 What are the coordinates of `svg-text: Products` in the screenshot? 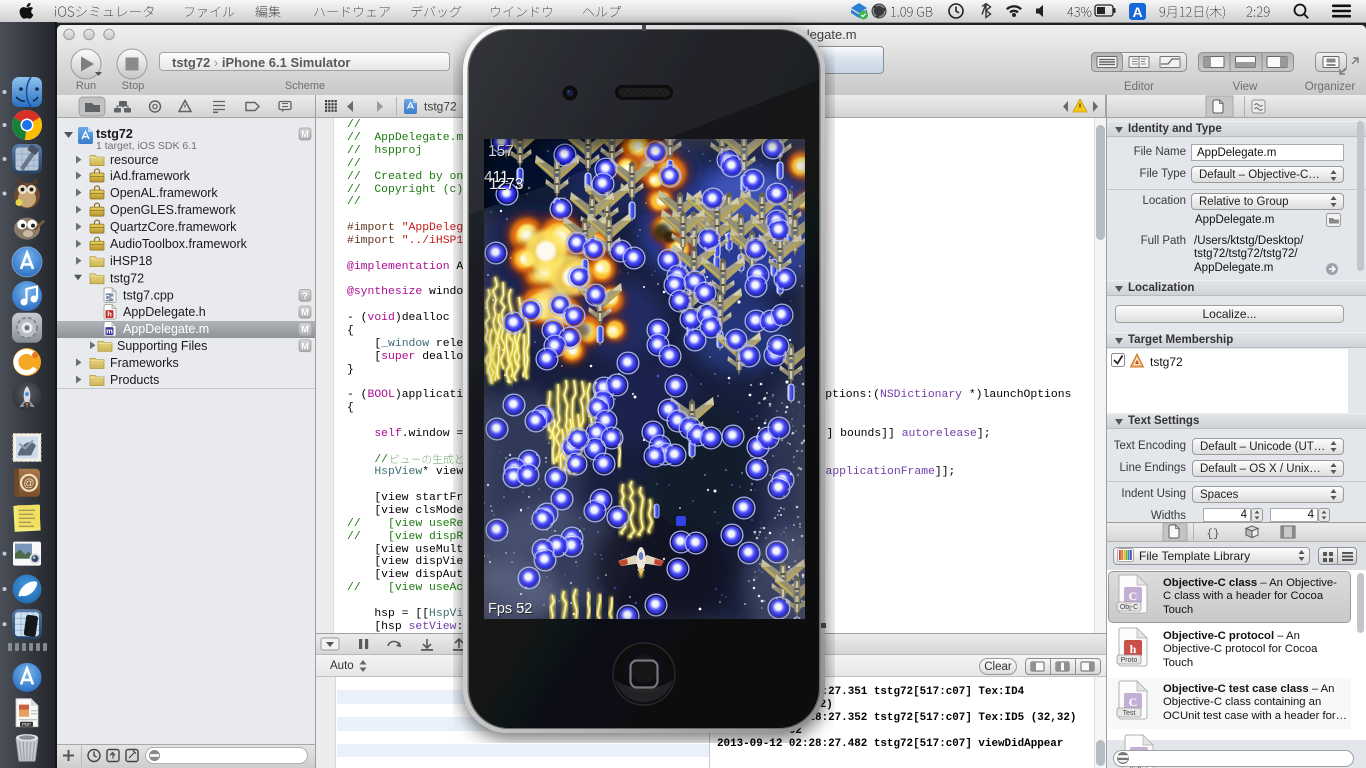 It's located at (134, 380).